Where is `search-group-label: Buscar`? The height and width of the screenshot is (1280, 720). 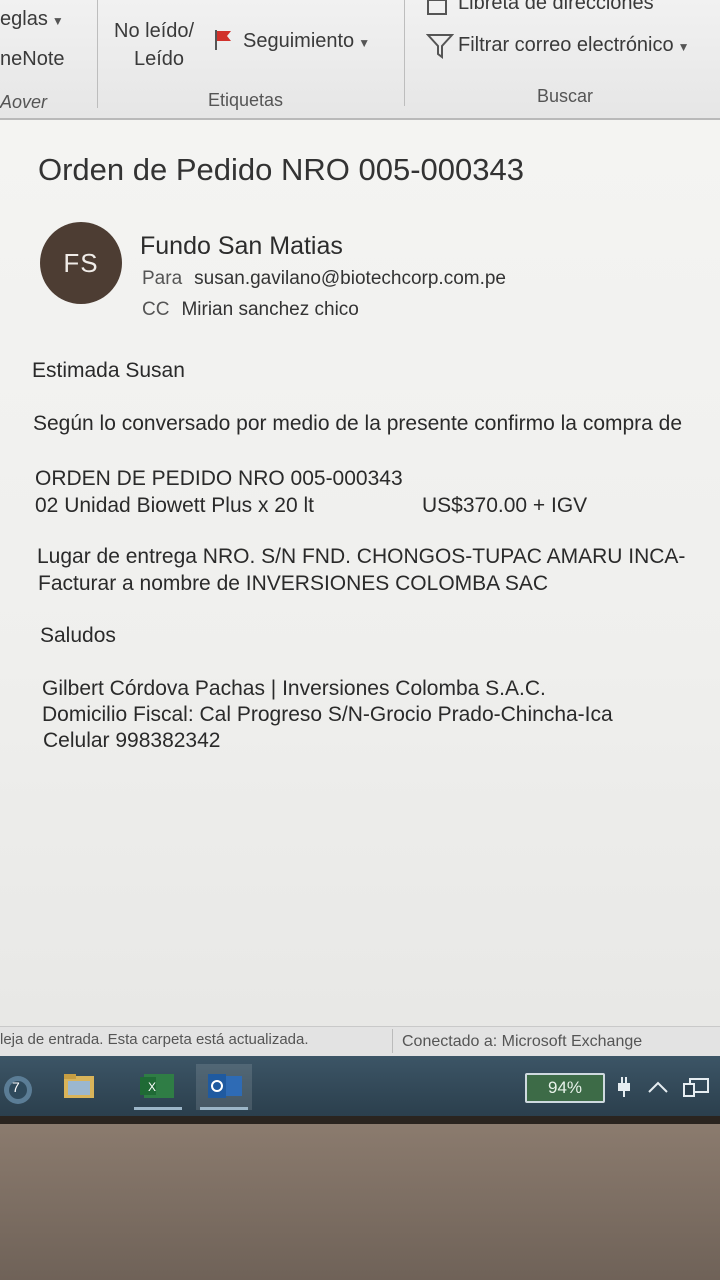 search-group-label: Buscar is located at coordinates (565, 96).